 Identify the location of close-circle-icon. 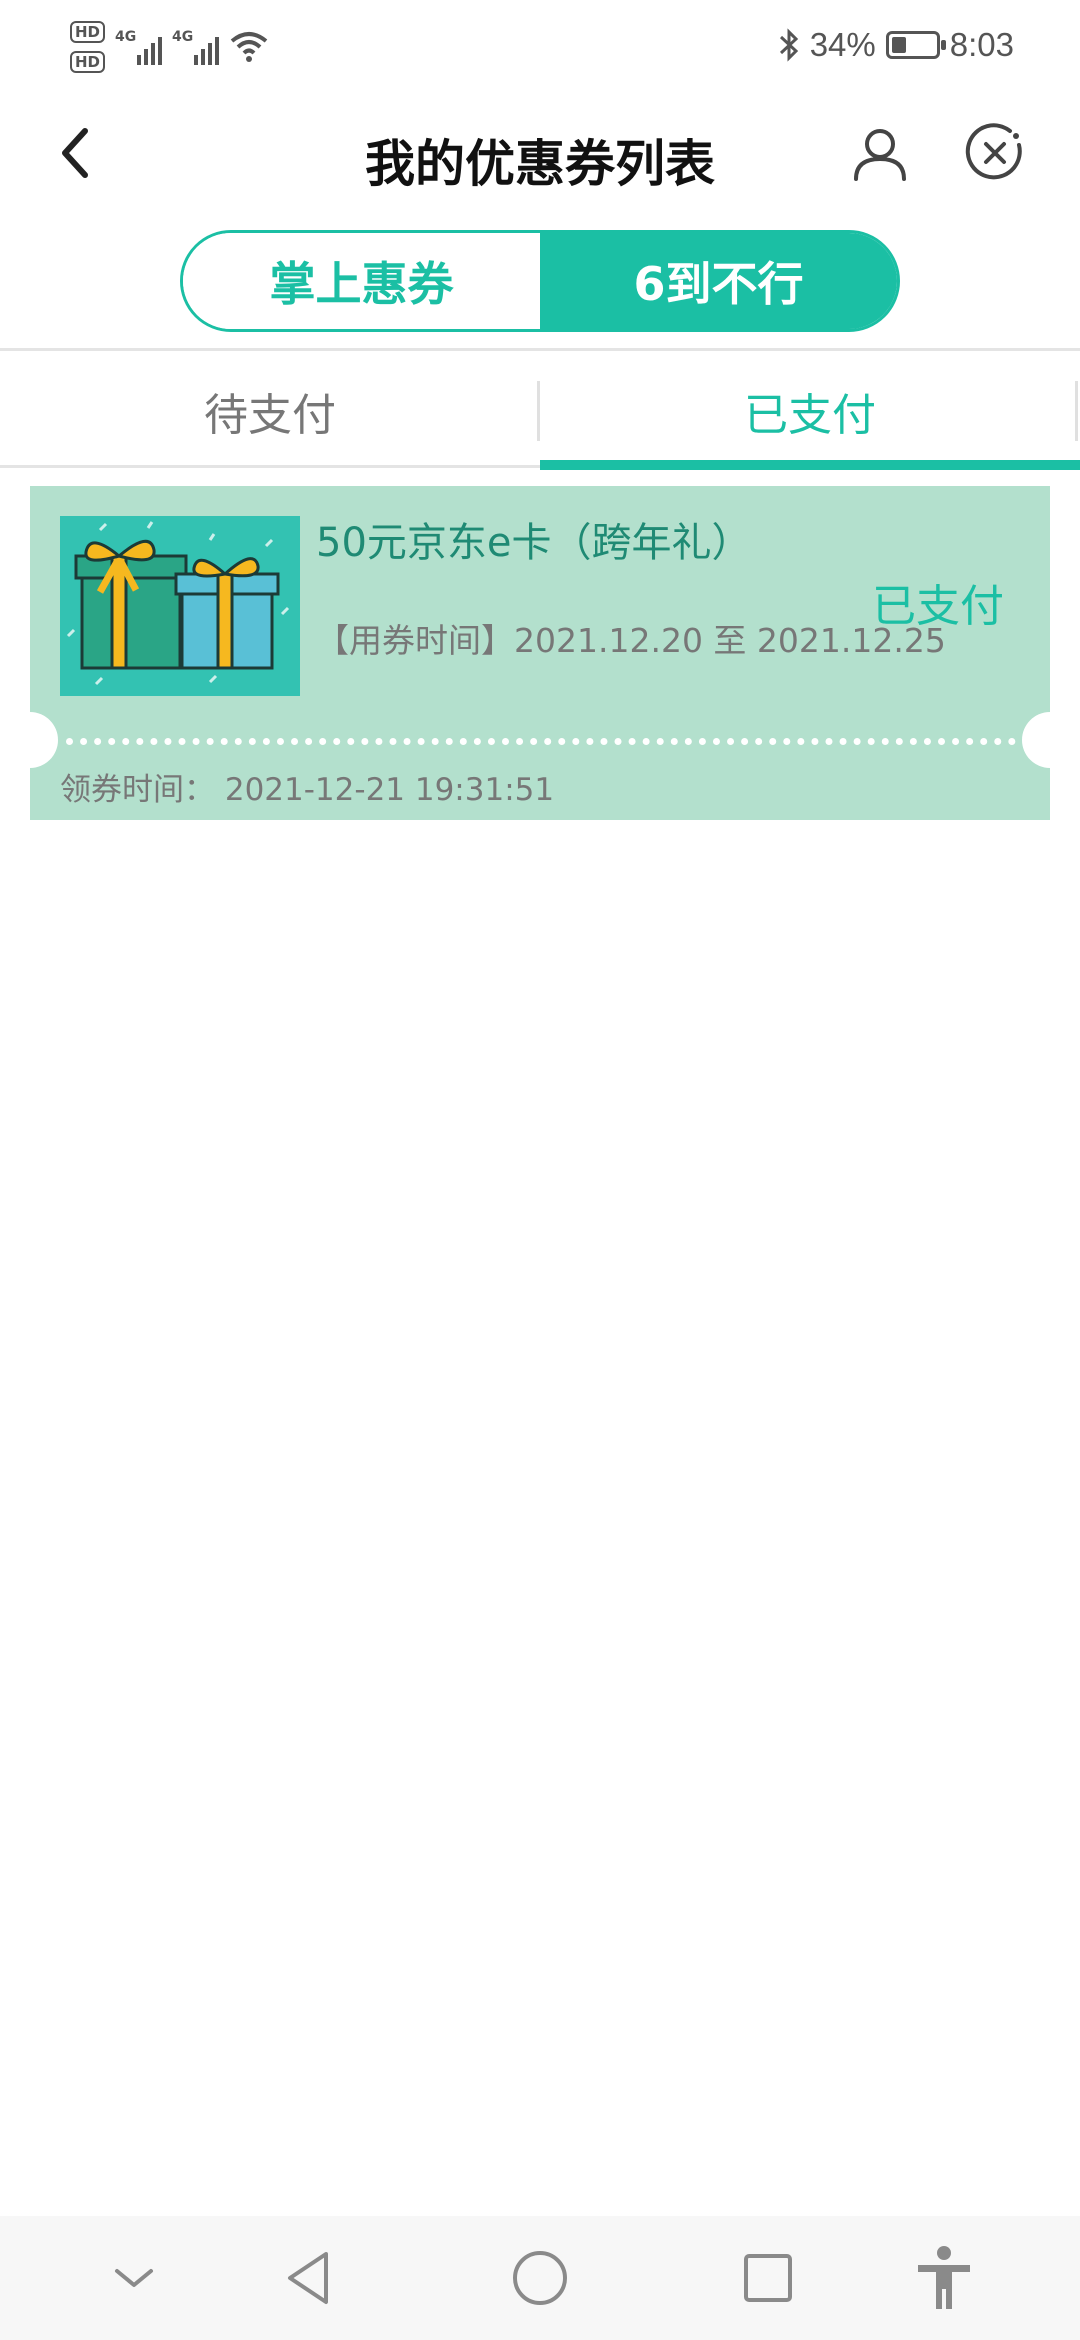
(993, 151).